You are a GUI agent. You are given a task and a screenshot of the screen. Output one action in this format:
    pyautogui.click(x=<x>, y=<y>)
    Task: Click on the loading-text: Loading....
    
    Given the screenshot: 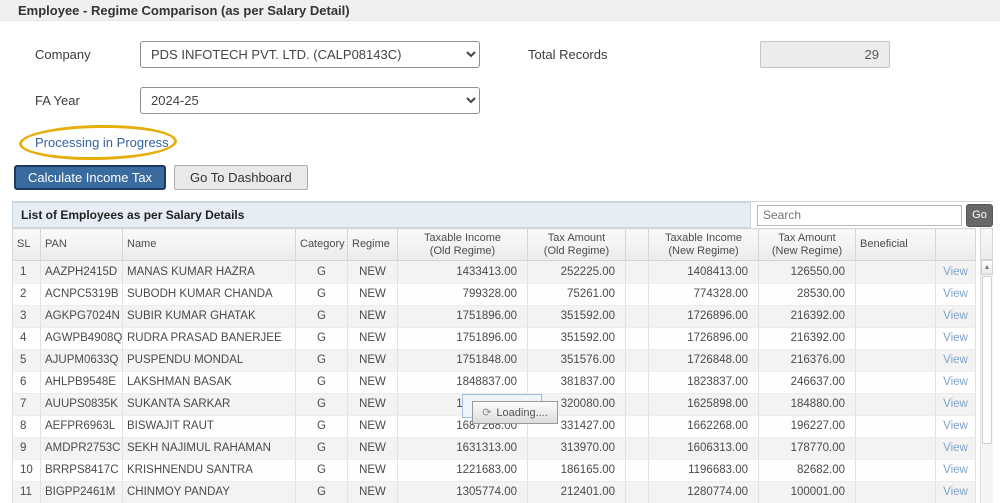 What is the action you would take?
    pyautogui.click(x=522, y=412)
    